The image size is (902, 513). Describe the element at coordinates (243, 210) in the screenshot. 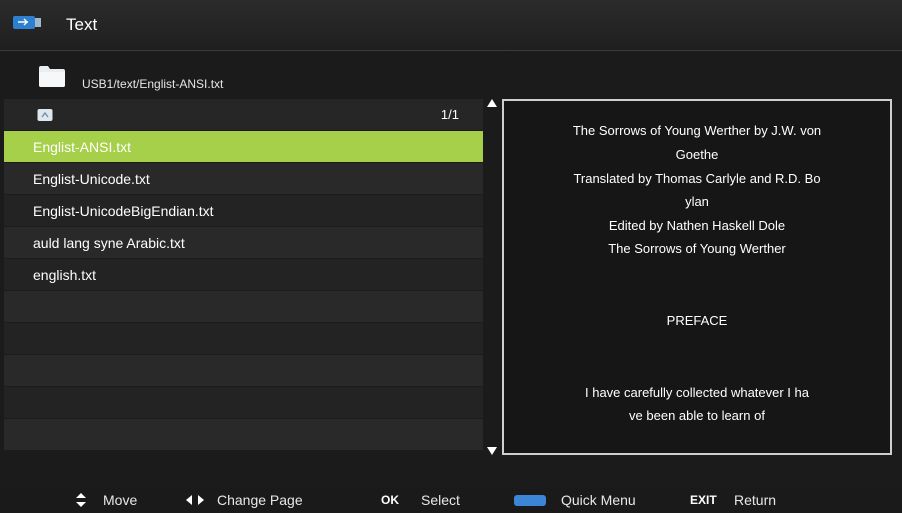

I see `list-item: Englist-UnicodeBigEndian.txt` at that location.